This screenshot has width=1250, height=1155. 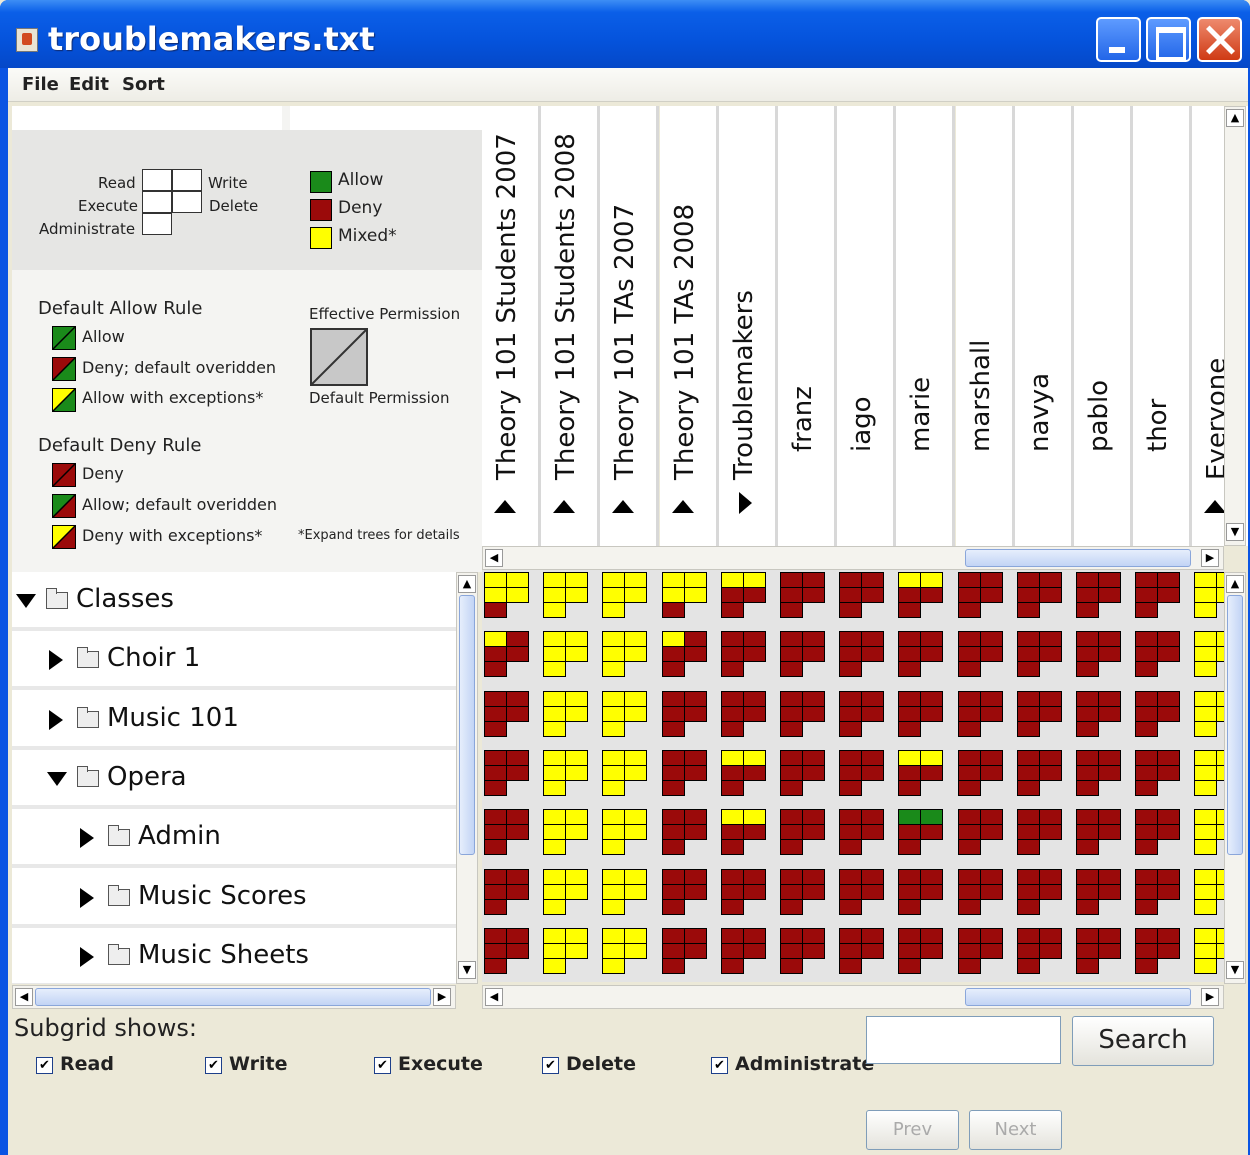 I want to click on subgrid-checkbox-label: Write, so click(x=258, y=1064).